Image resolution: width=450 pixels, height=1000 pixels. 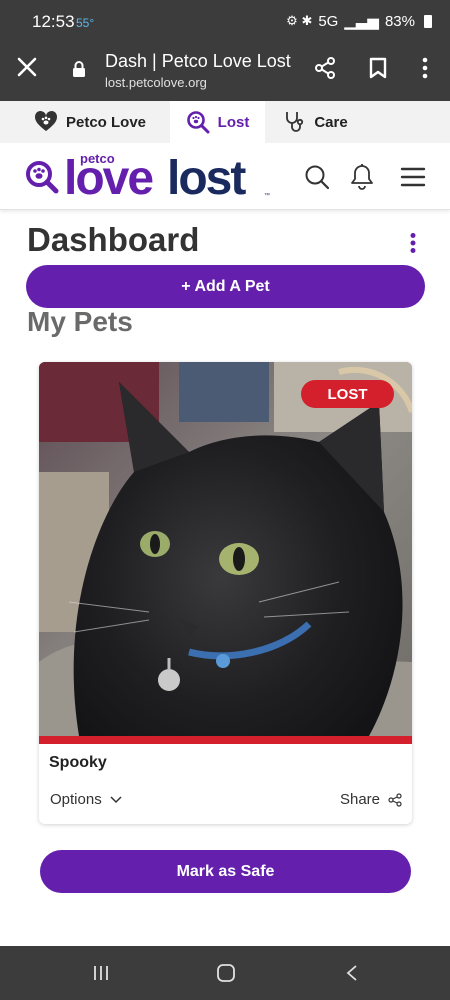 What do you see at coordinates (425, 68) in the screenshot?
I see `browser-menu-icon` at bounding box center [425, 68].